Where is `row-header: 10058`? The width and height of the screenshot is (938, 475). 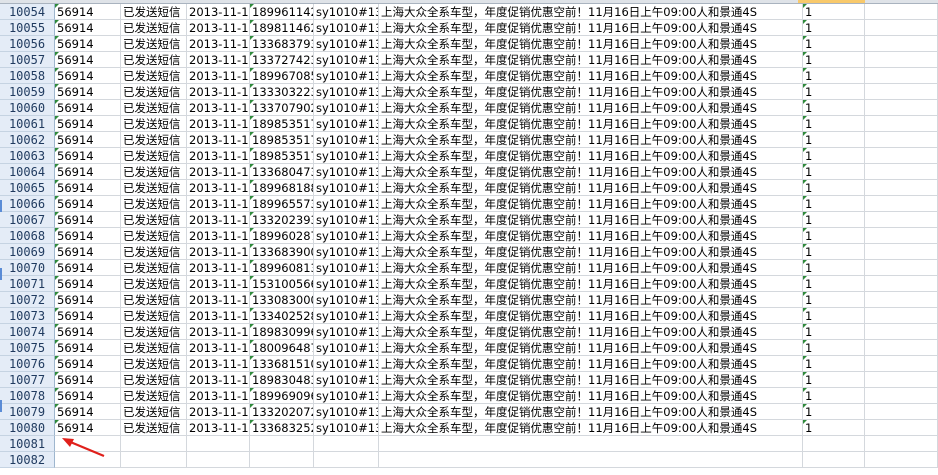 row-header: 10058 is located at coordinates (27, 76).